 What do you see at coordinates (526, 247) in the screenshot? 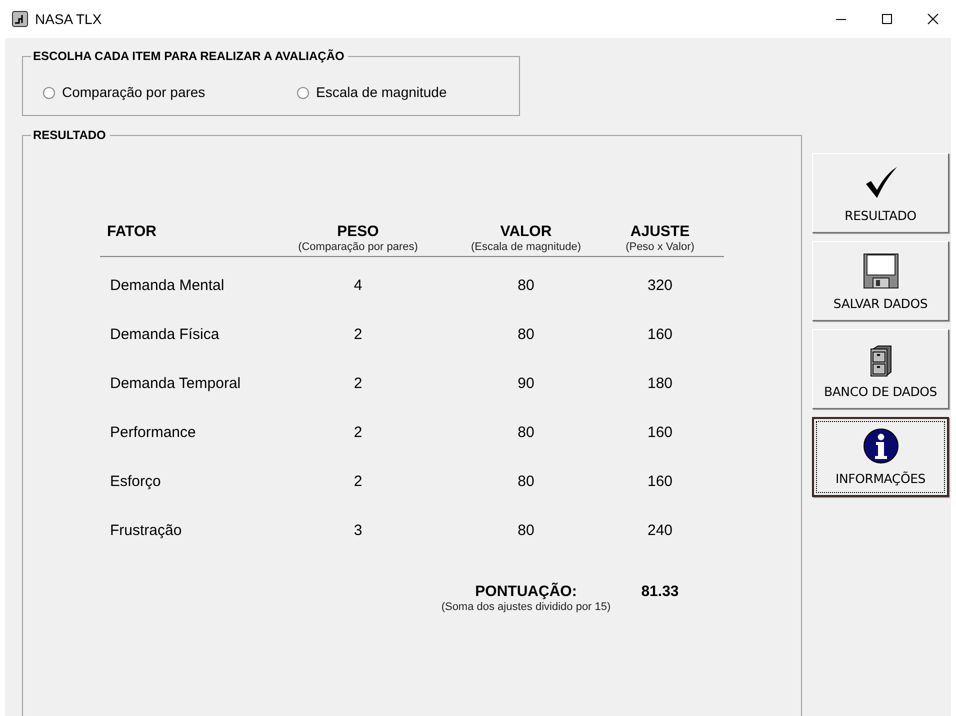
I see `column-subheader: (Escala de magnitude)` at bounding box center [526, 247].